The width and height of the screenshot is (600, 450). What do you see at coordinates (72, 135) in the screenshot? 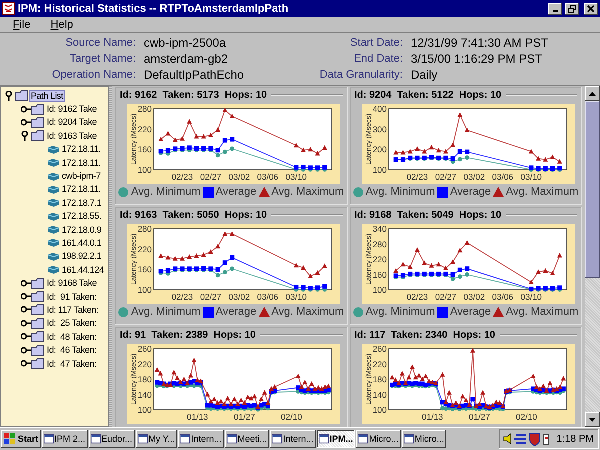
I see `tree-item: Id: 9163 Take` at bounding box center [72, 135].